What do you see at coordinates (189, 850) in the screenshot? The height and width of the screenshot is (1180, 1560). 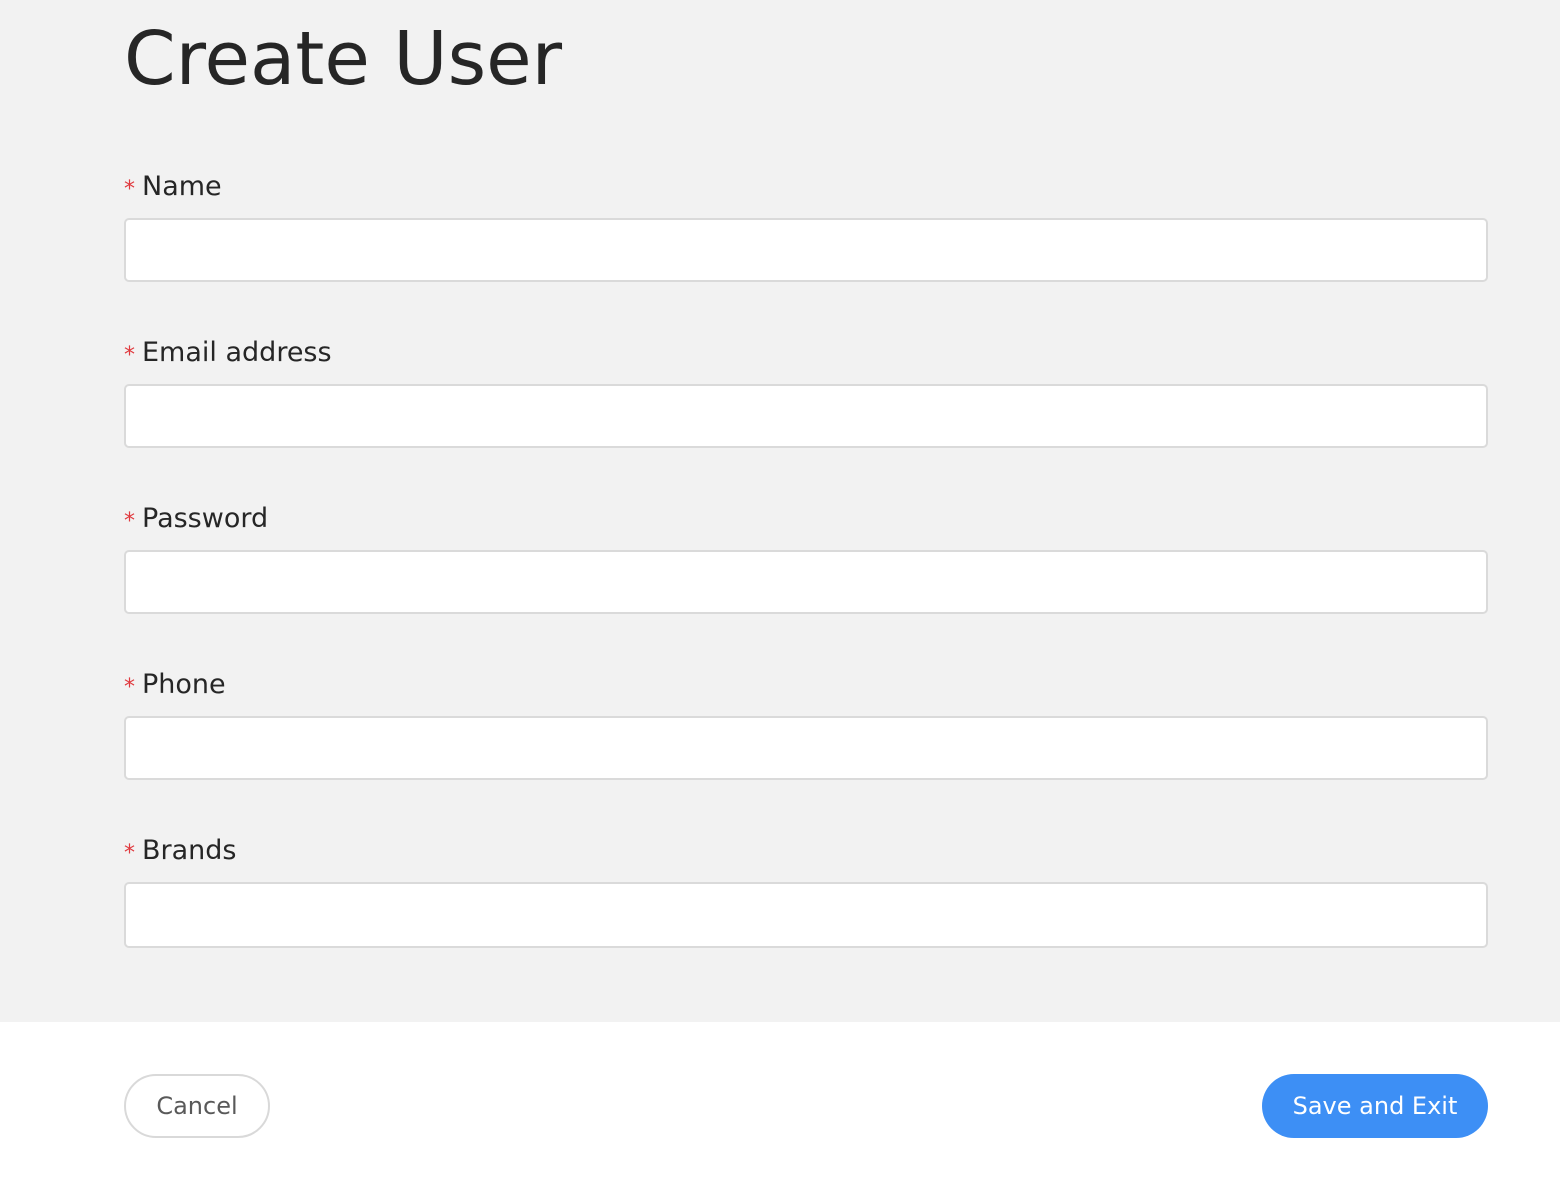 I see `field-label-text: Brands` at bounding box center [189, 850].